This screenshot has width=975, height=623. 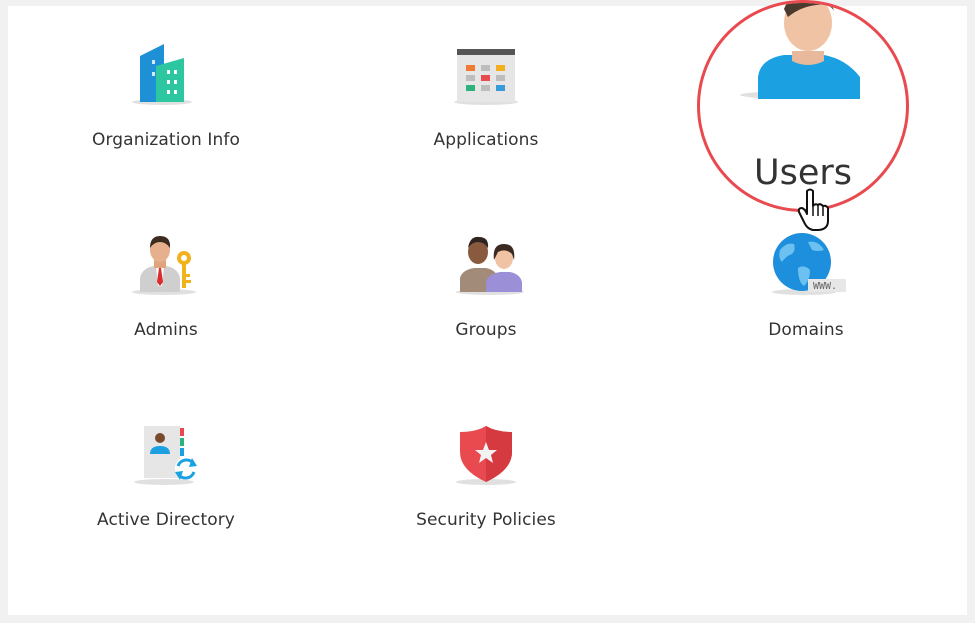 I want to click on tile-users: Users, so click(x=803, y=106).